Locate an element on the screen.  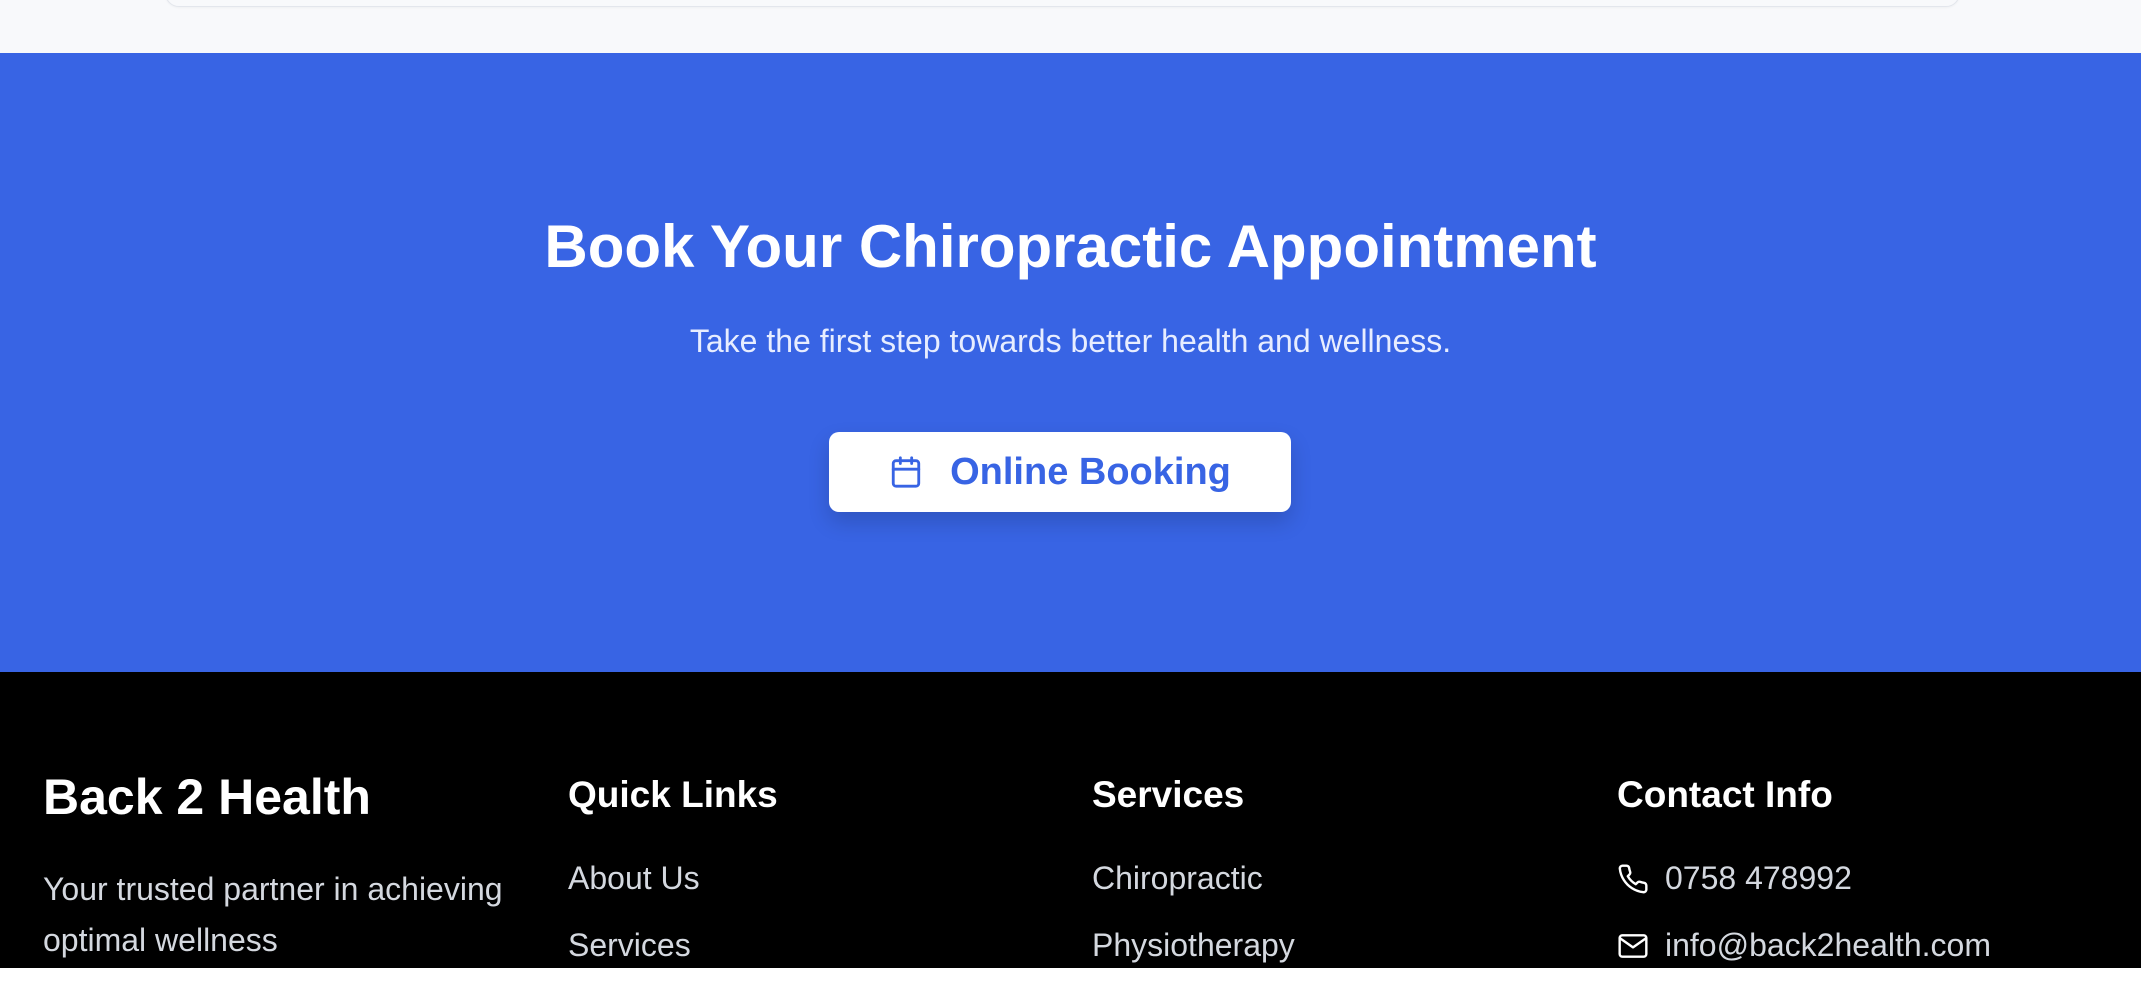
phone-number: 0758 478992 is located at coordinates (1758, 878).